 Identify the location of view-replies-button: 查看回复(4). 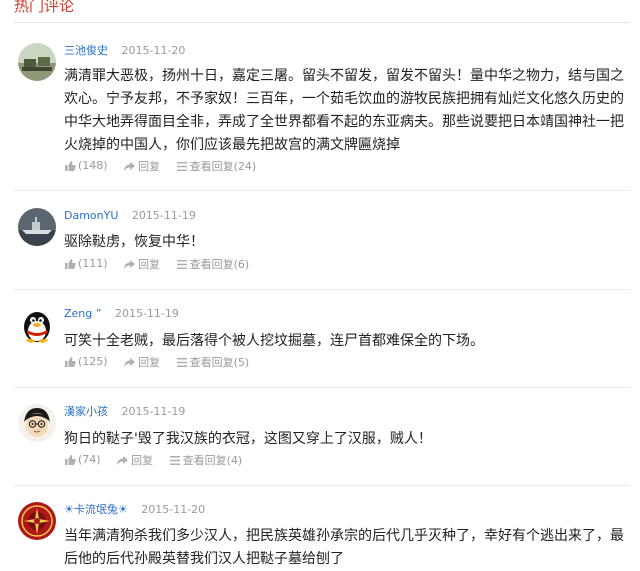
(206, 461).